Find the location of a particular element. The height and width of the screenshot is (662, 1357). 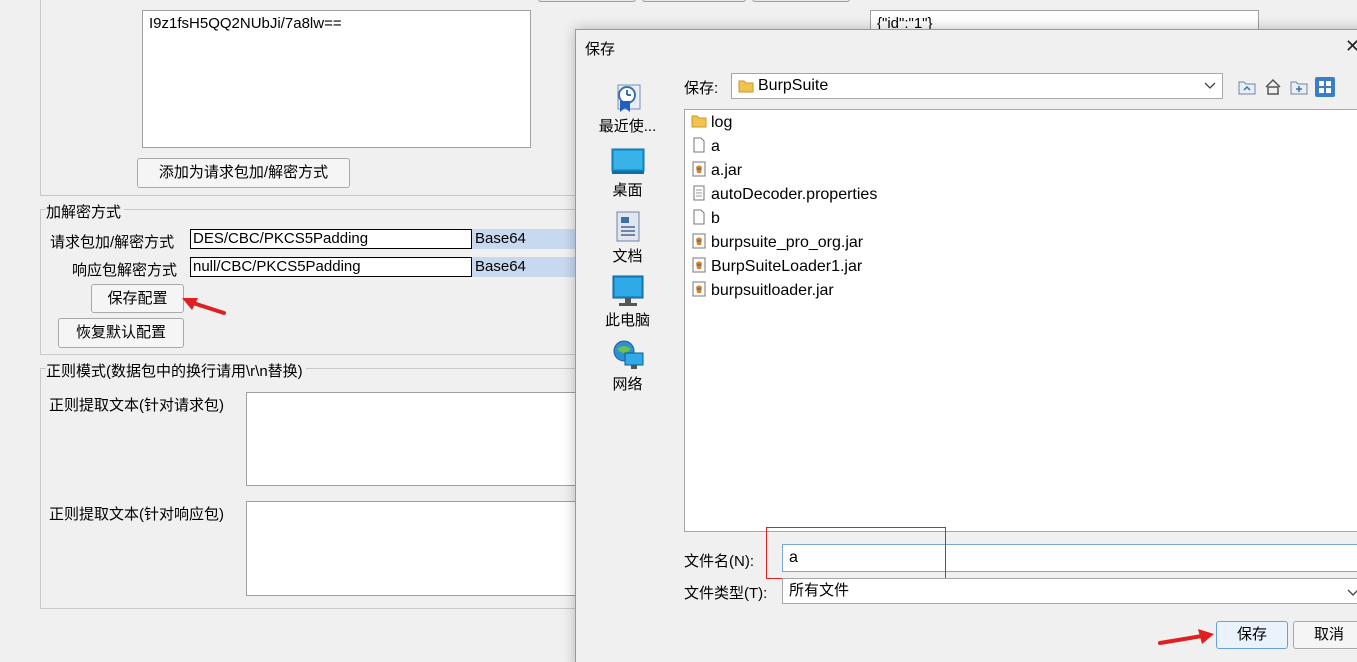

regex-request-textarea is located at coordinates (413, 439).